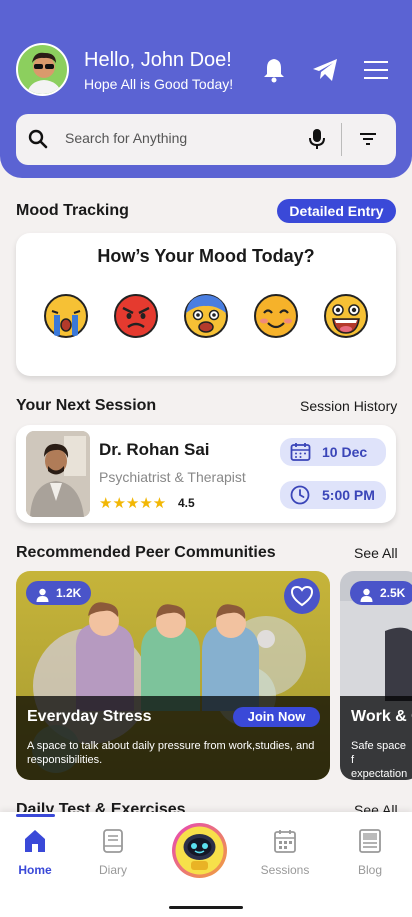 The height and width of the screenshot is (917, 412). I want to click on home-indicator, so click(206, 907).